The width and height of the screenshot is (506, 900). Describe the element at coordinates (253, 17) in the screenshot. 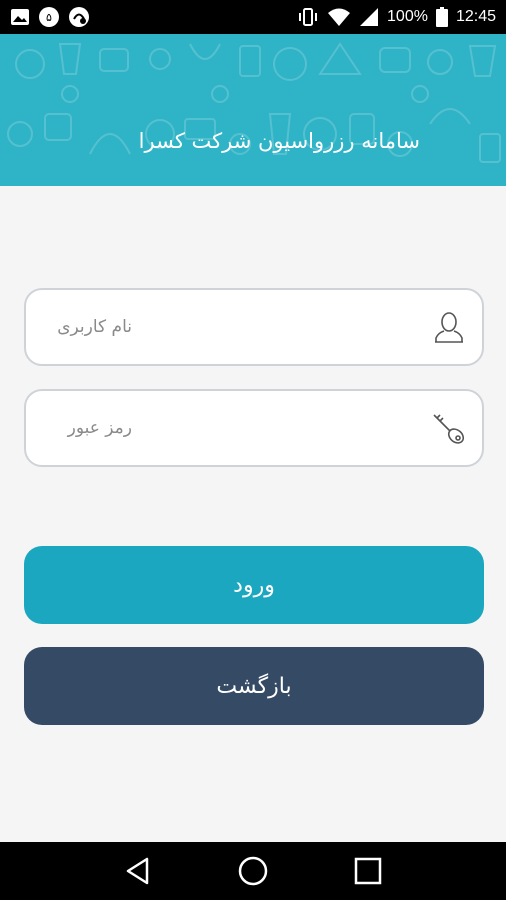

I see `status-bar: ۵ 100% 12:45` at that location.